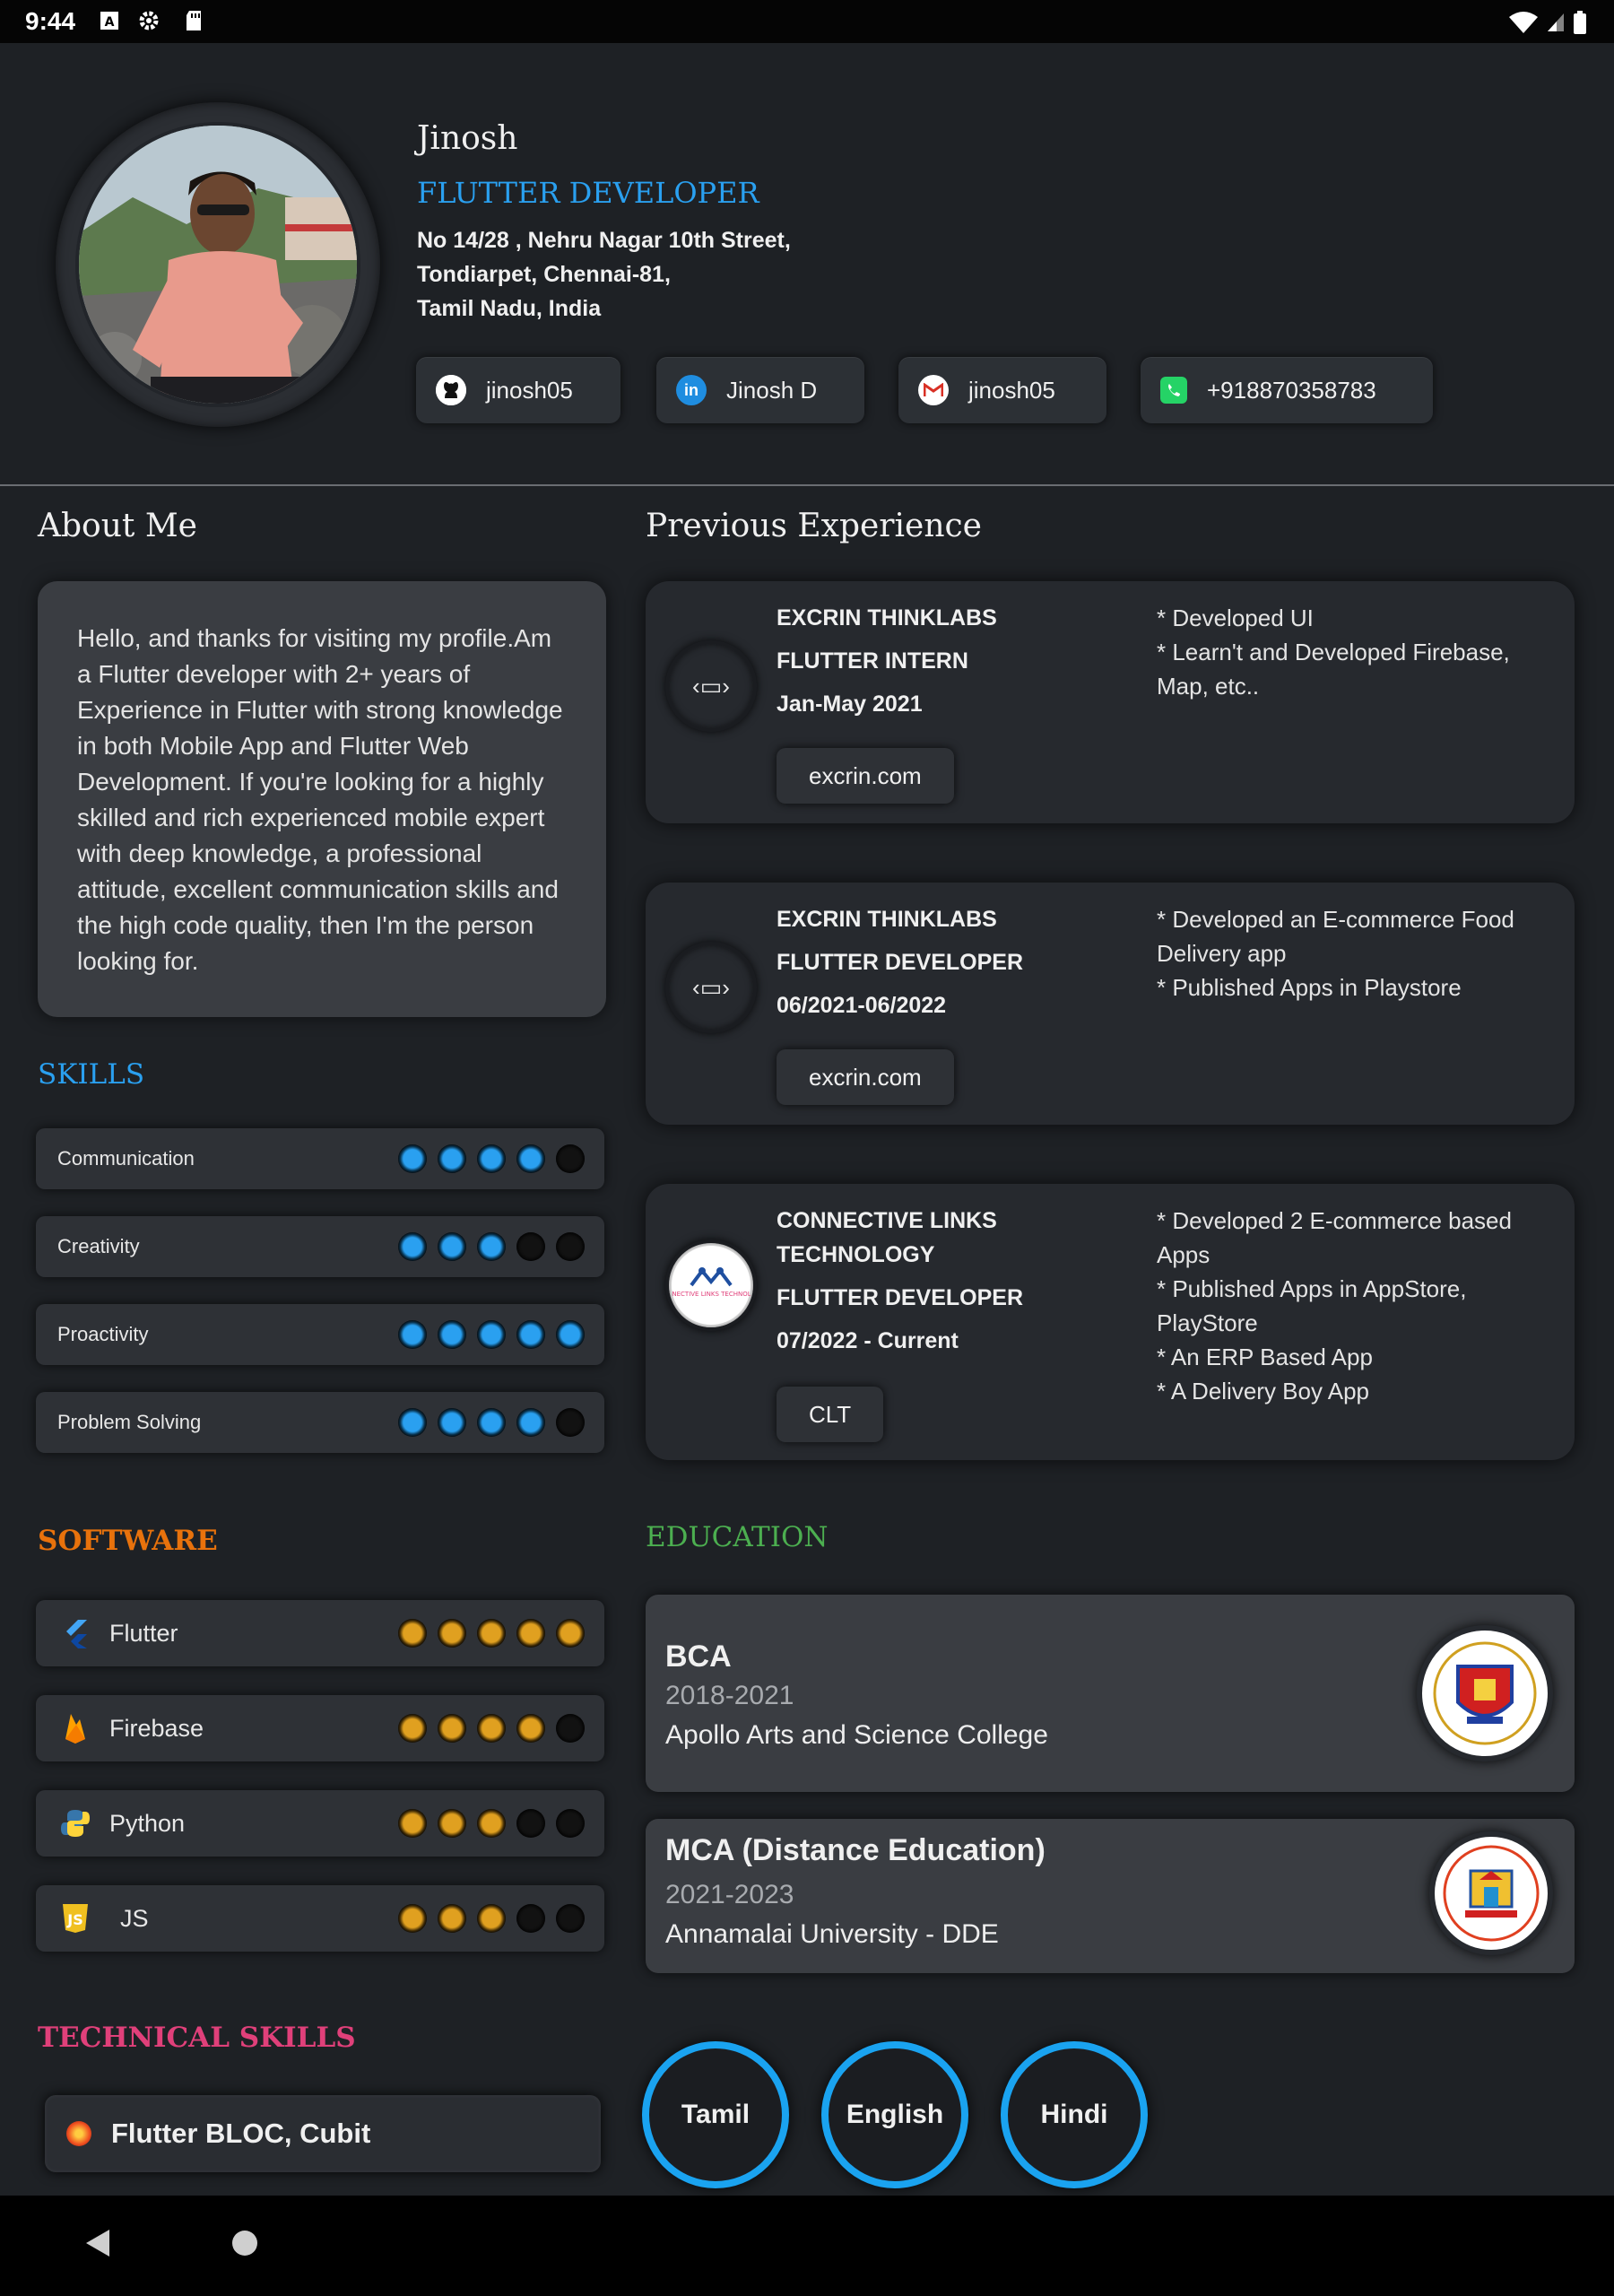  Describe the element at coordinates (711, 987) in the screenshot. I see `code-icon: ‹▭›` at that location.